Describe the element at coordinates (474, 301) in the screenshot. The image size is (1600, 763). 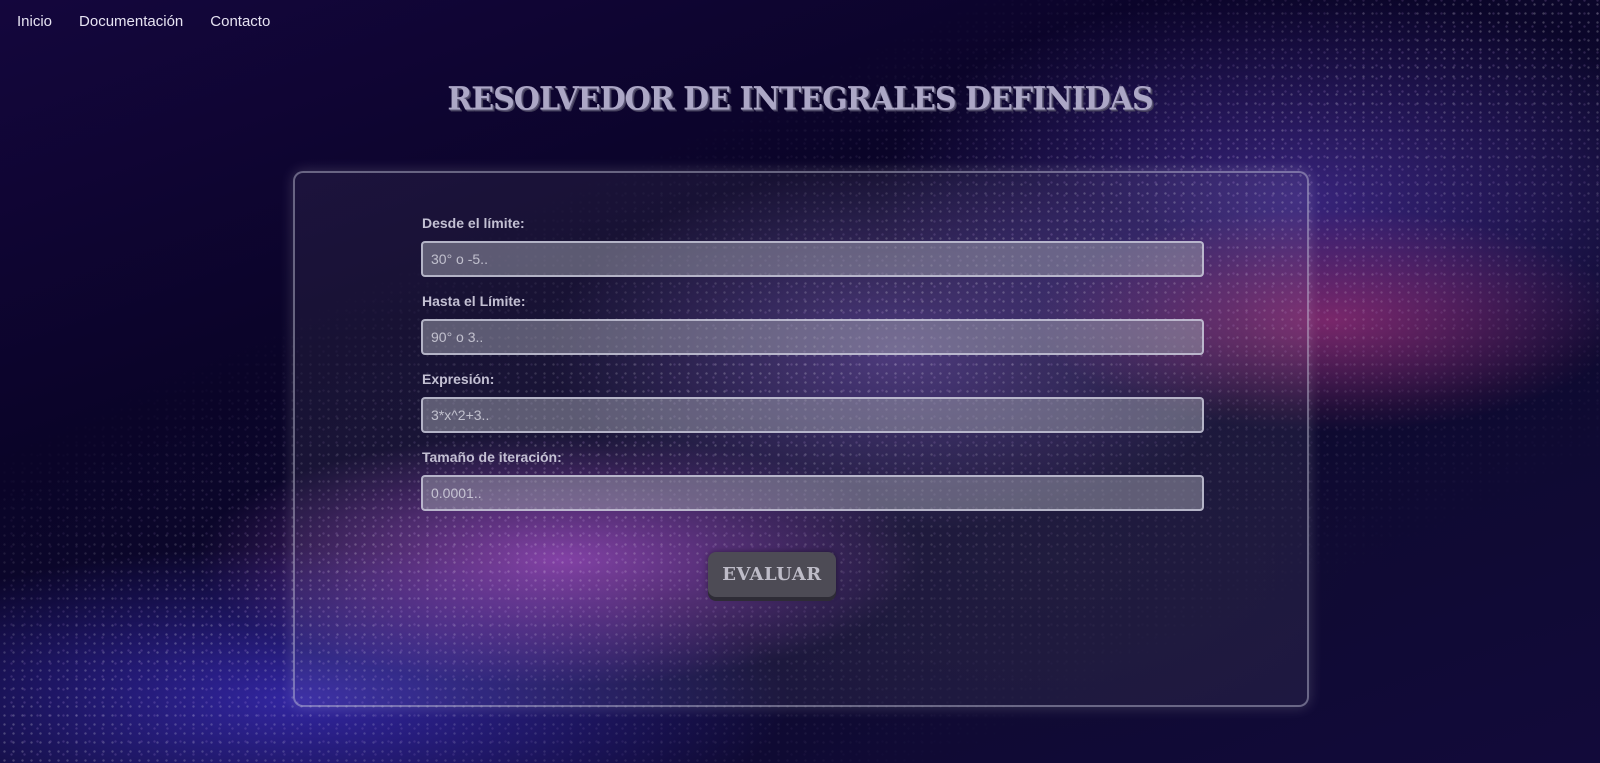
I see `upper-limit-label: Hasta el Límite:` at that location.